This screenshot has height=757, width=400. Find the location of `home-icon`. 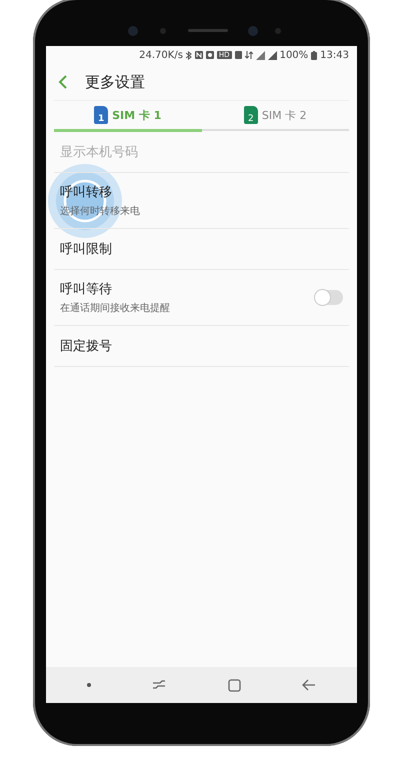

home-icon is located at coordinates (234, 685).